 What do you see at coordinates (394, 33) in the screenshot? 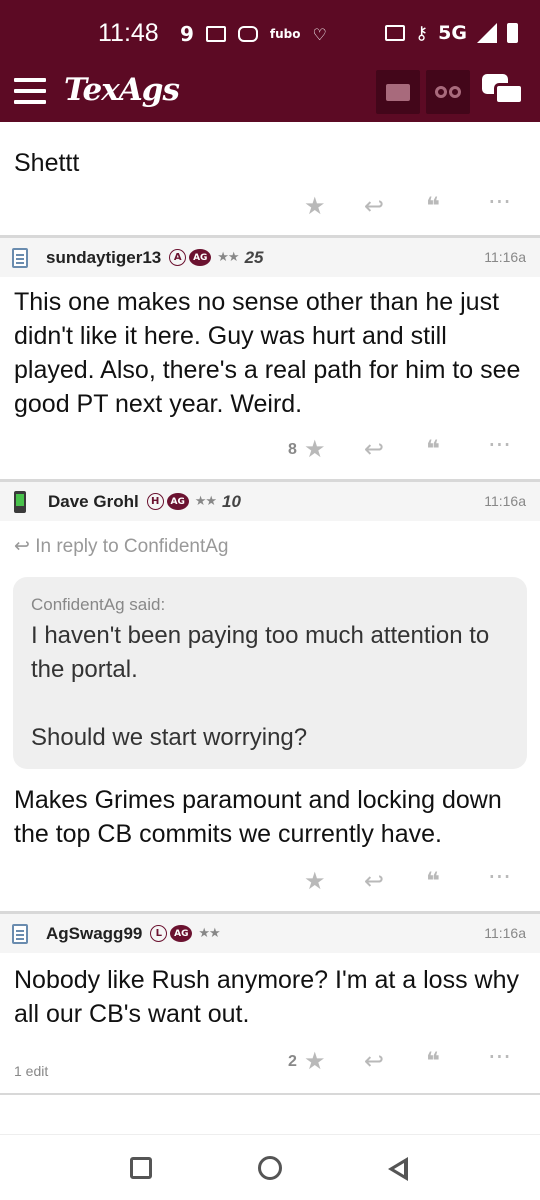
I see `nfc-icon` at bounding box center [394, 33].